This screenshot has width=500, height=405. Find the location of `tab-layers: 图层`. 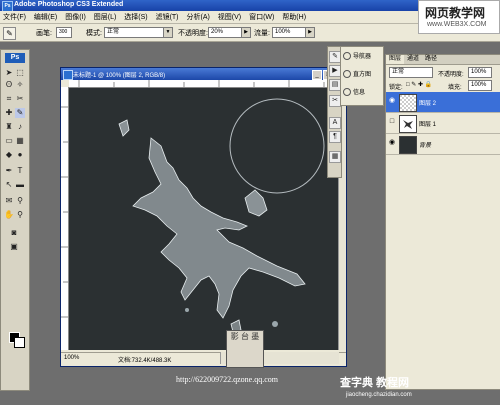

tab-layers: 图层 is located at coordinates (395, 59).